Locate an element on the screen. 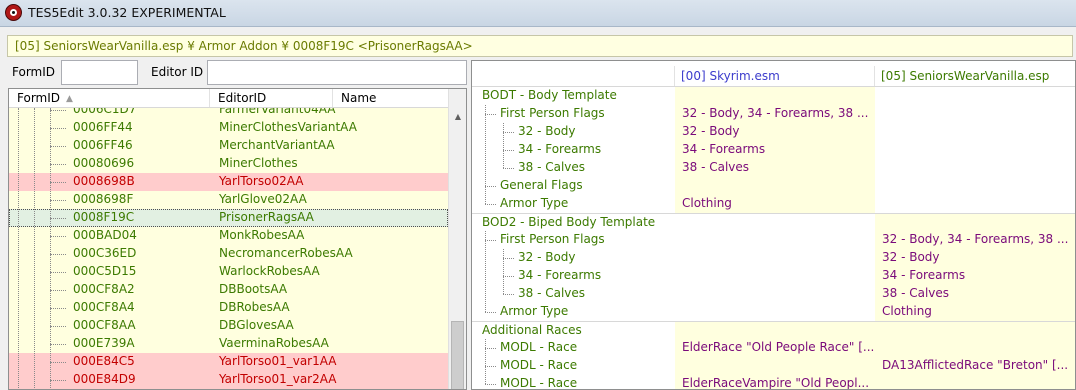  tree-row-selected: 0008F19C PrisonerRagsAA is located at coordinates (228, 218).